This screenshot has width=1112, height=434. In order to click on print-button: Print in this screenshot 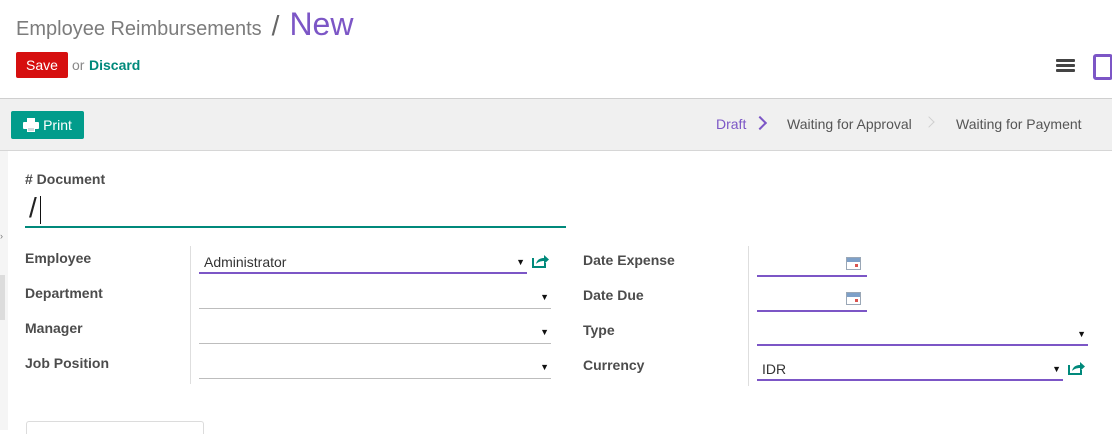, I will do `click(47, 125)`.